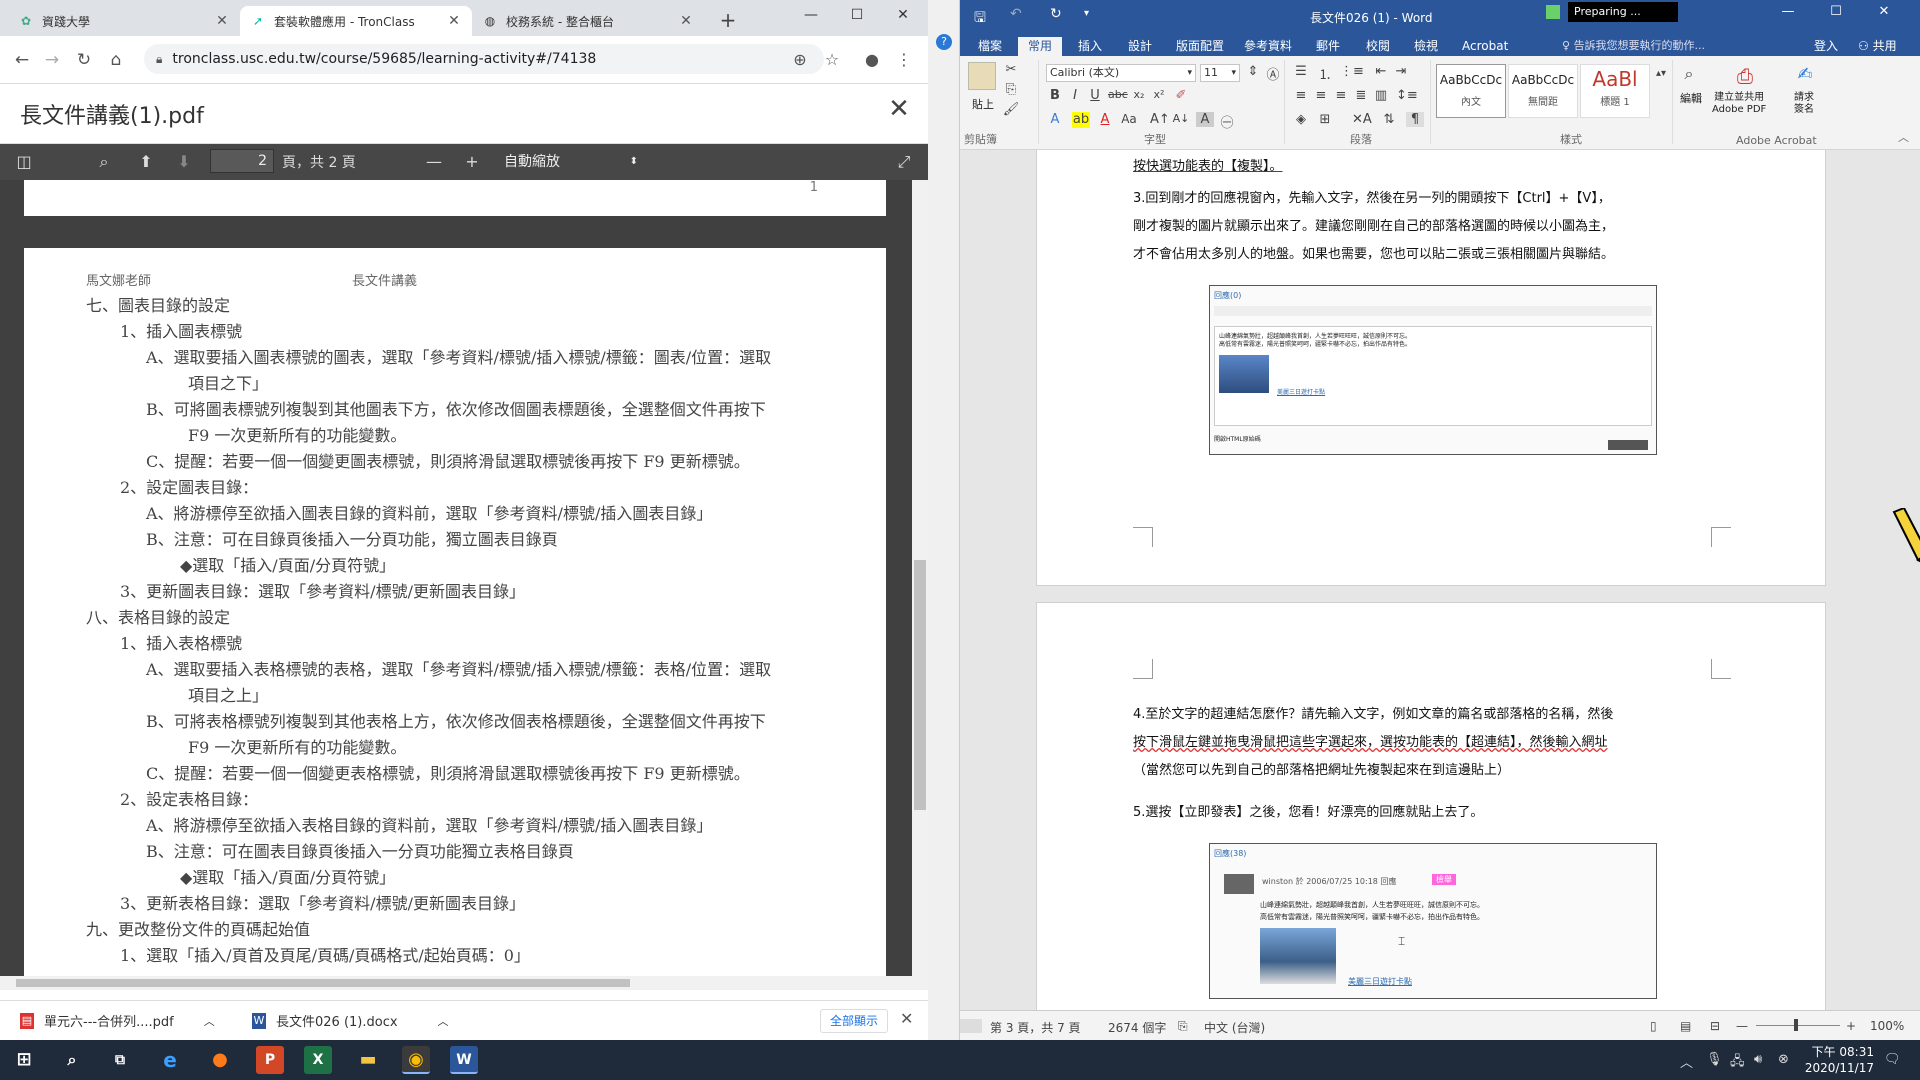 The image size is (1920, 1080). Describe the element at coordinates (1661, 73) in the screenshot. I see `styles-more-icon: ▴▾` at that location.